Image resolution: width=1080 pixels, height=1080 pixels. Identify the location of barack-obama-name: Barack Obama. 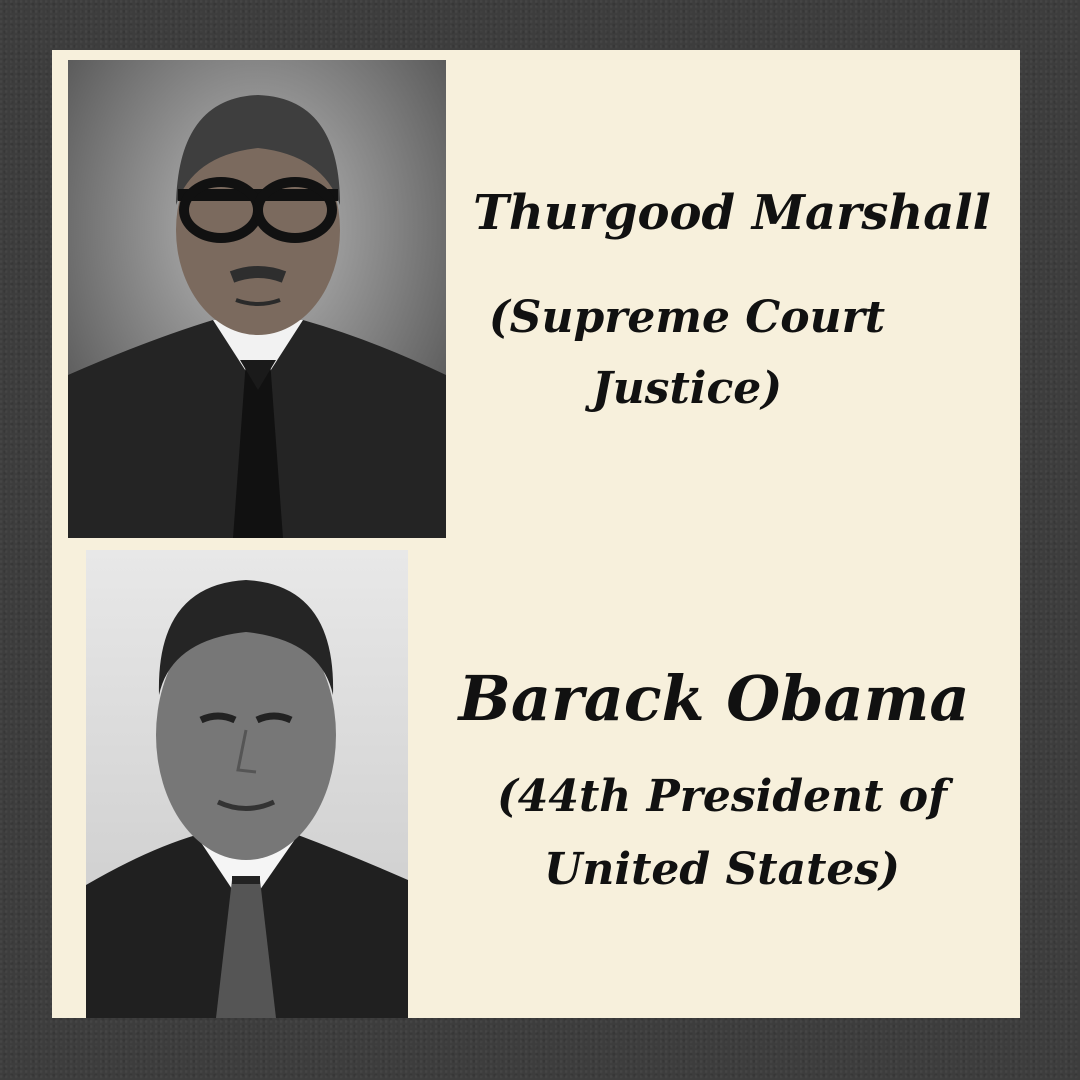
(714, 698).